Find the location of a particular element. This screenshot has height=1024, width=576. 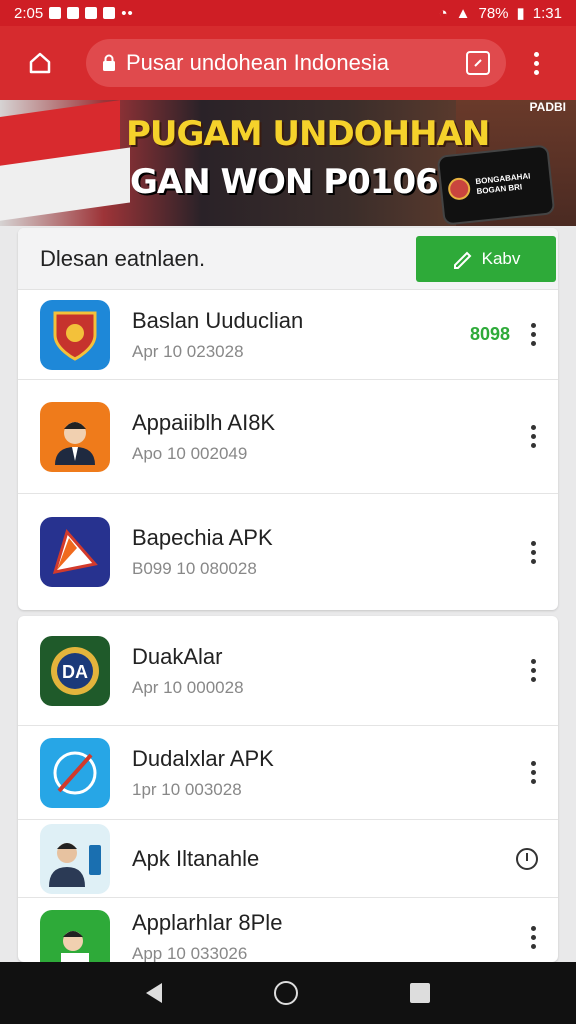

list-item-text: Dudalxlar APK 1pr 10 003028 is located at coordinates (330, 773).